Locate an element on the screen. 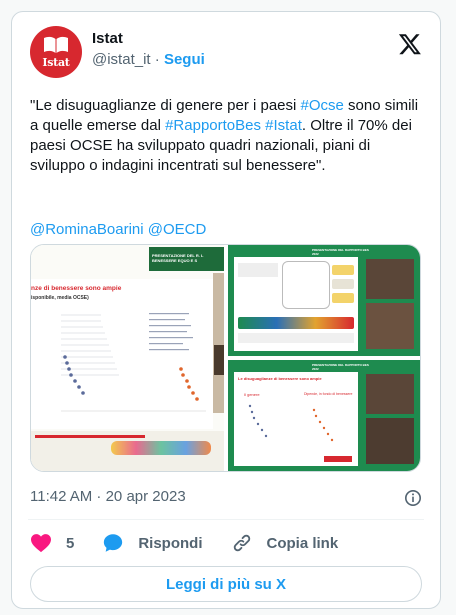 This screenshot has width=456, height=615. mention-link-rominaboarini: @RominaBoarini is located at coordinates (87, 229).